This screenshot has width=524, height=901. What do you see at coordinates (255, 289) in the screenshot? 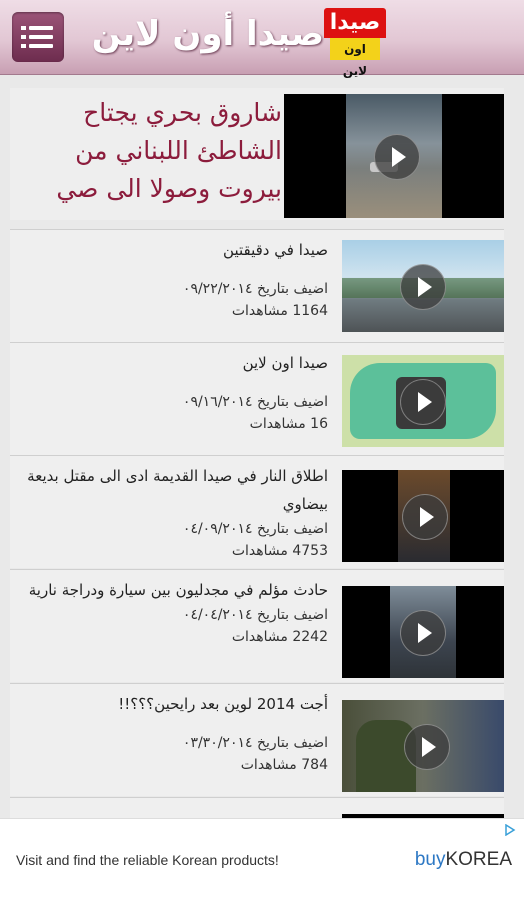
I see `video-date: اضيف بتاريخ ٠٩/٢٢/٢٠١٤` at bounding box center [255, 289].